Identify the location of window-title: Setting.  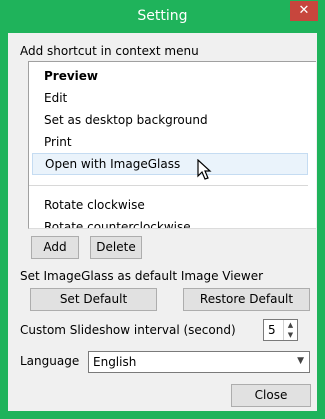
(162, 16).